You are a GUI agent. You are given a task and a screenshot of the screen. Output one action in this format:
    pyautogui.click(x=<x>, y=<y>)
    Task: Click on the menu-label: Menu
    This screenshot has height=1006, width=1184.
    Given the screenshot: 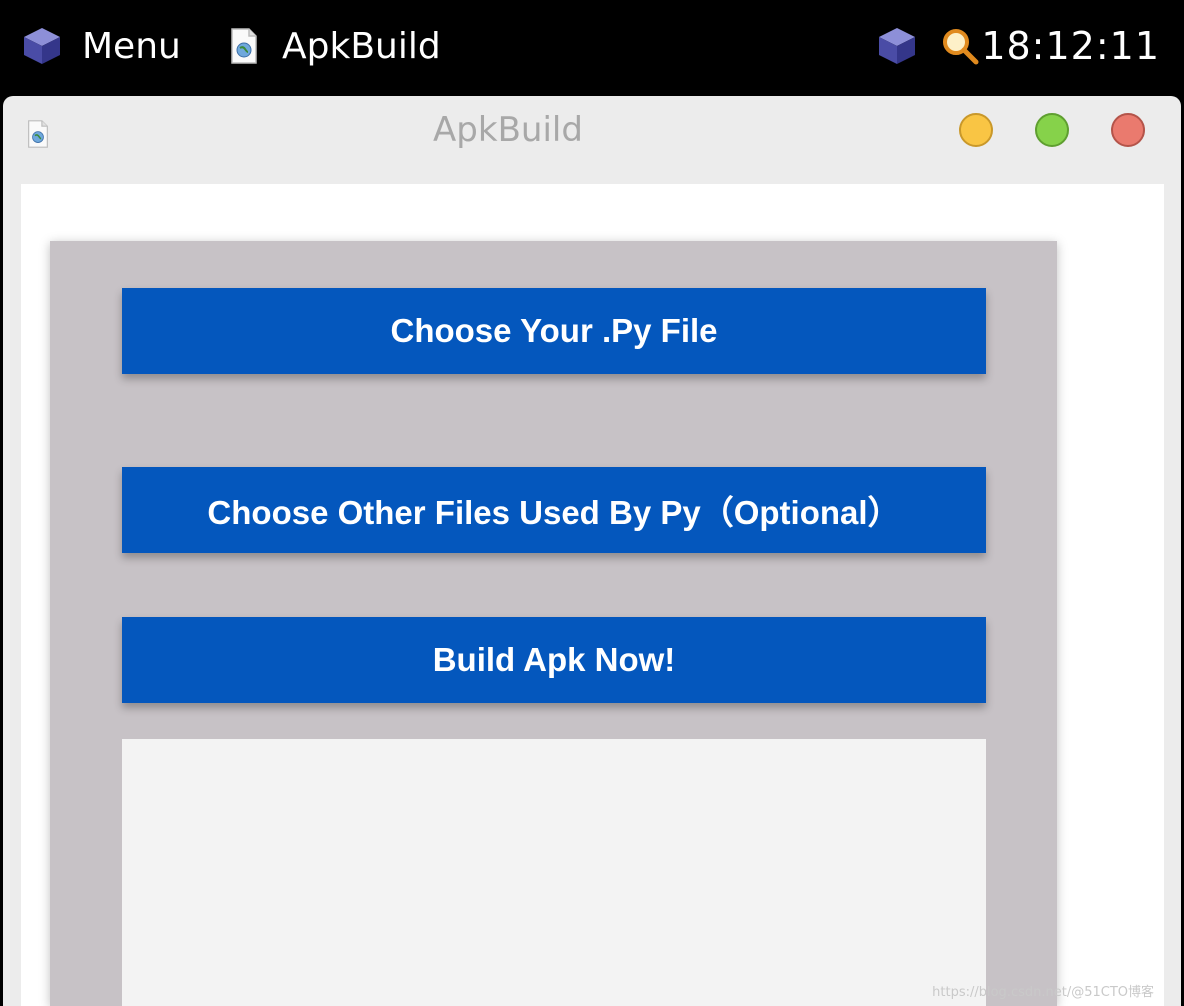 What is the action you would take?
    pyautogui.click(x=131, y=46)
    